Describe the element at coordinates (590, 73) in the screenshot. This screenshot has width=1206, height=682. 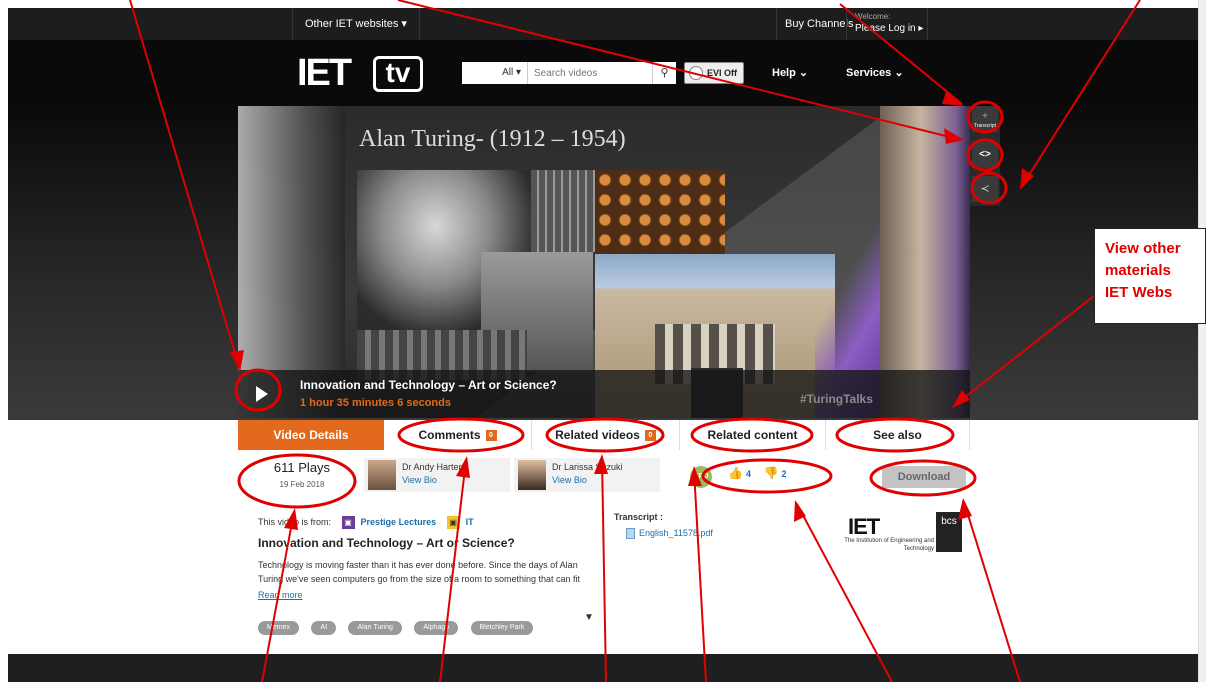
I see `search-input` at that location.